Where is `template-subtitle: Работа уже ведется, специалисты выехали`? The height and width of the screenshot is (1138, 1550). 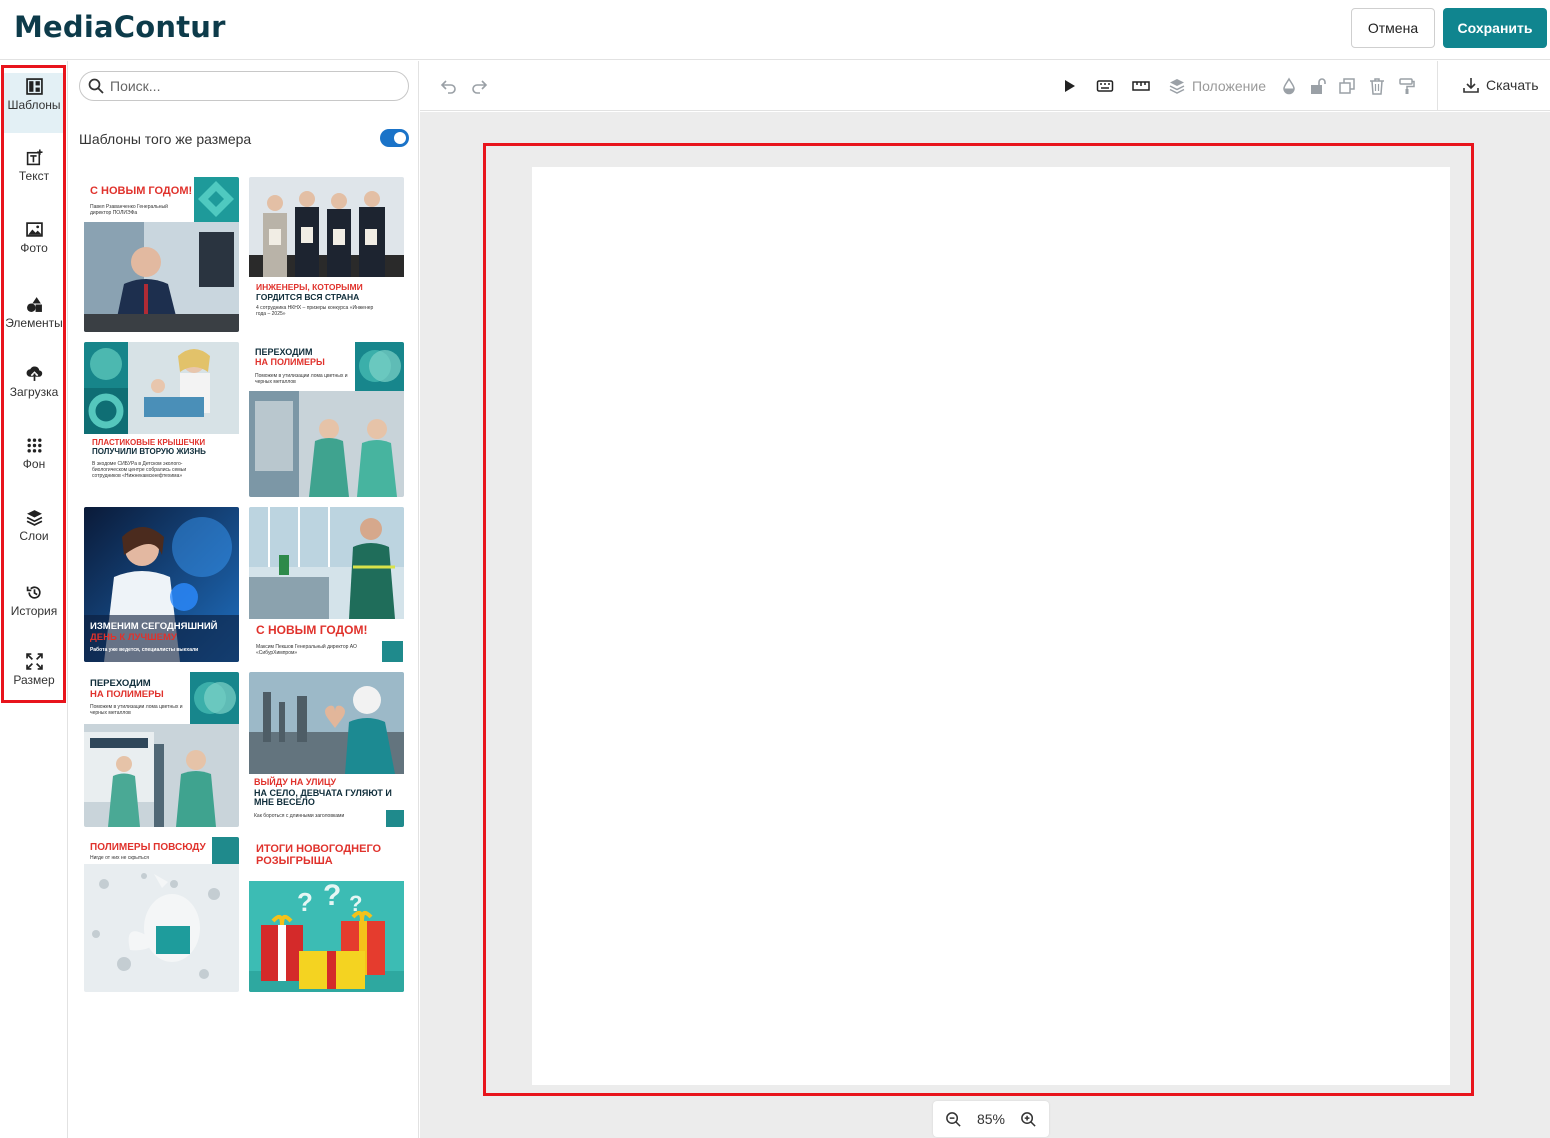 template-subtitle: Работа уже ведется, специалисты выехали is located at coordinates (144, 650).